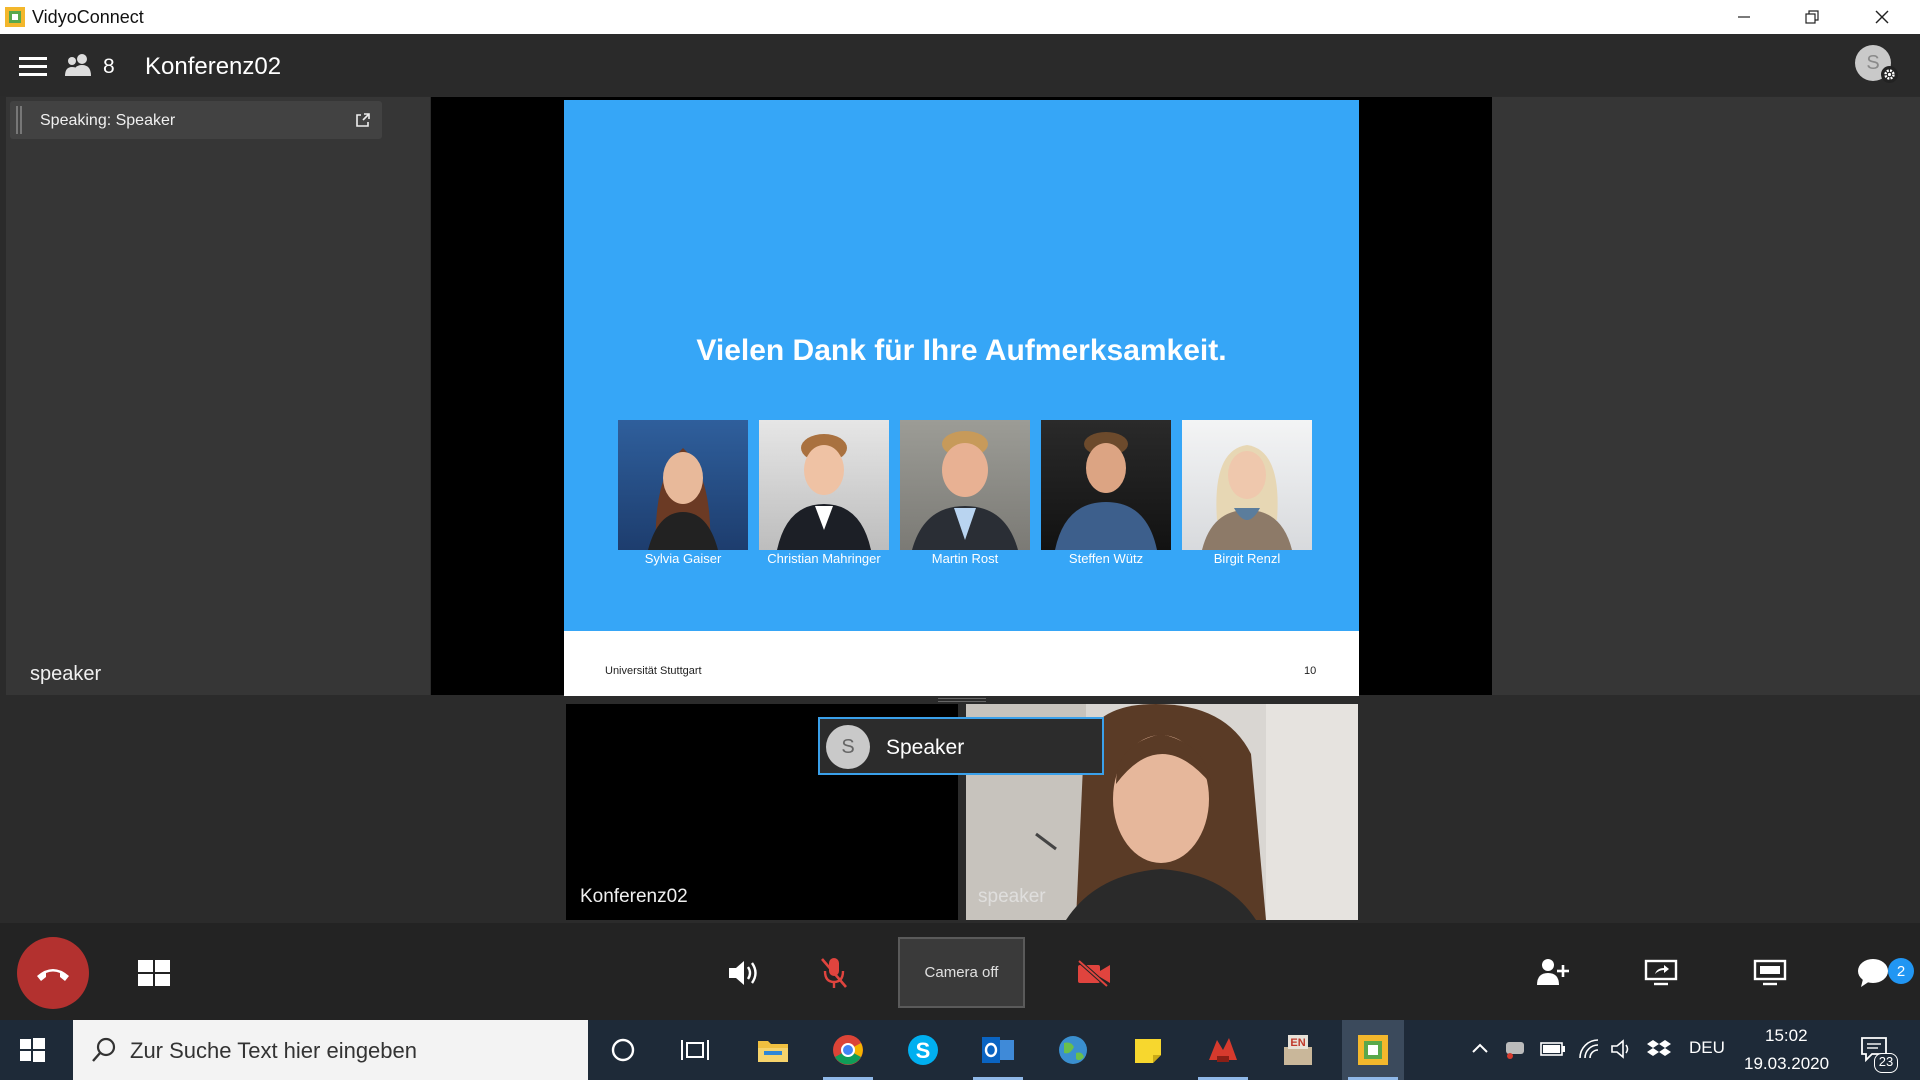 This screenshot has width=1920, height=1080. I want to click on taskbar-sticky-notes, so click(1148, 1050).